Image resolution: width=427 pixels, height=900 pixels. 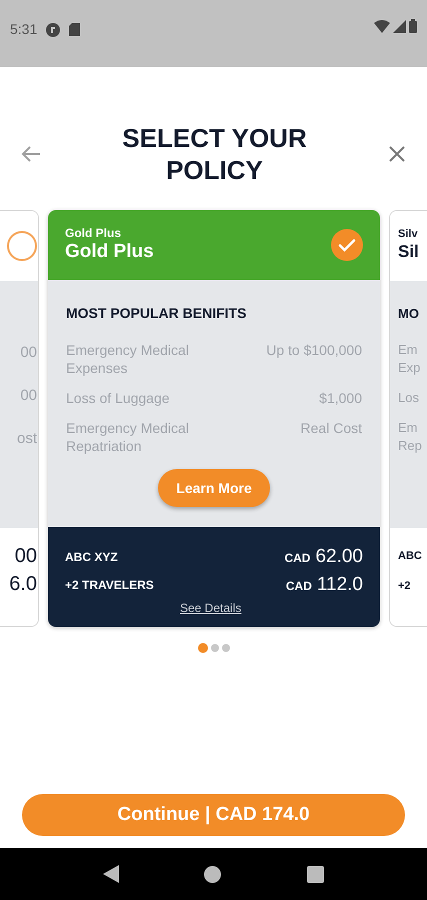 What do you see at coordinates (347, 245) in the screenshot?
I see `check-icon` at bounding box center [347, 245].